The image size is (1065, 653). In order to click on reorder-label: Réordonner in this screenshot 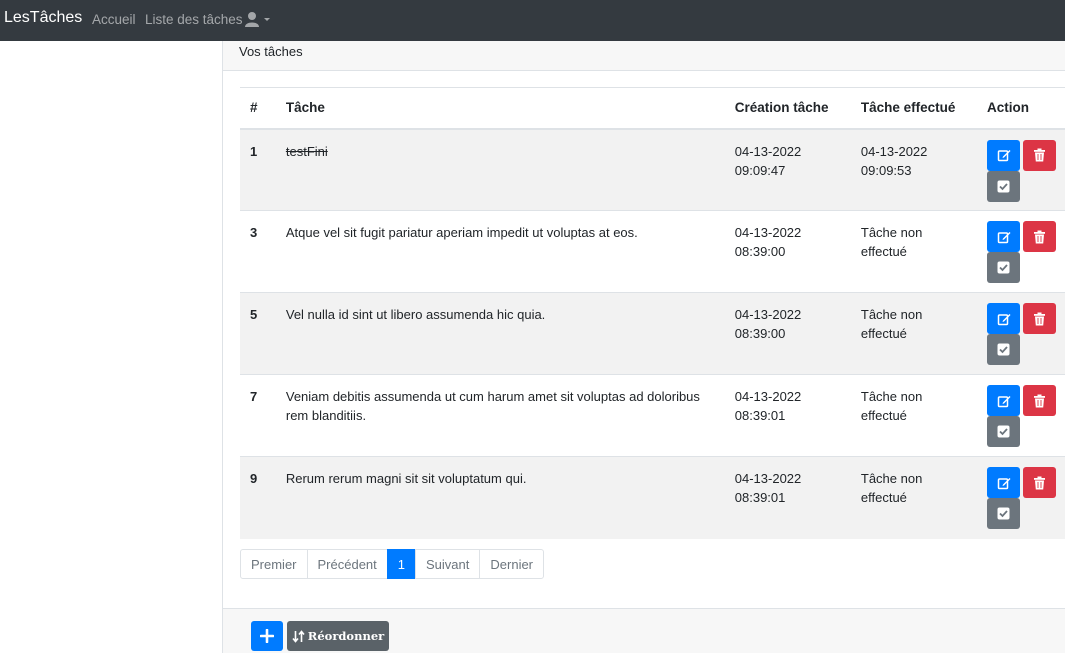, I will do `click(346, 636)`.